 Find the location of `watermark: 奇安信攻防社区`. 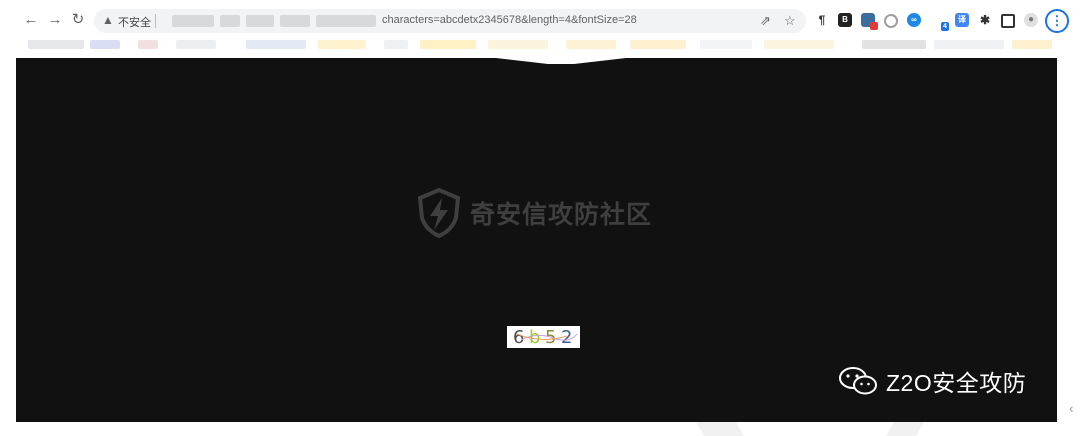

watermark: 奇安信攻防社区 is located at coordinates (534, 213).